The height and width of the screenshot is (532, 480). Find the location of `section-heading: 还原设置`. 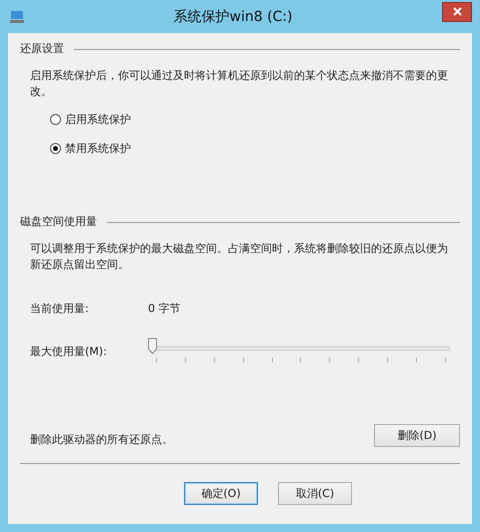

section-heading: 还原设置 is located at coordinates (42, 48).